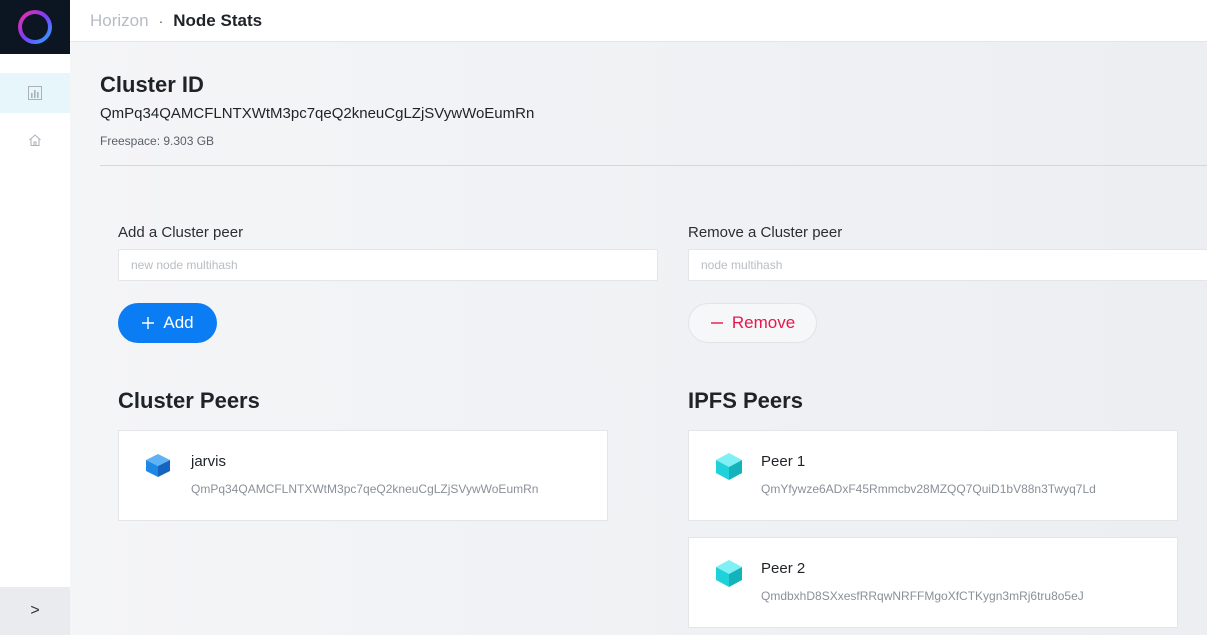 The height and width of the screenshot is (635, 1207). What do you see at coordinates (119, 21) in the screenshot?
I see `breadcrumb-root: Horizon` at bounding box center [119, 21].